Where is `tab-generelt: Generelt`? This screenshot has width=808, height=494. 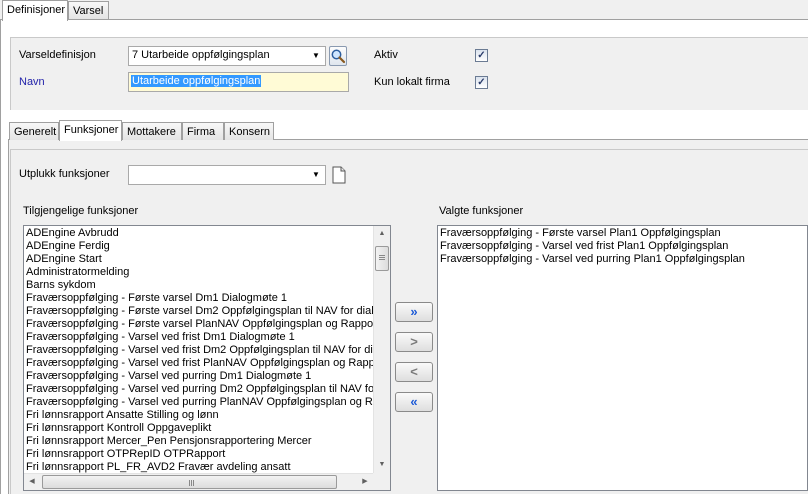 tab-generelt: Generelt is located at coordinates (34, 131).